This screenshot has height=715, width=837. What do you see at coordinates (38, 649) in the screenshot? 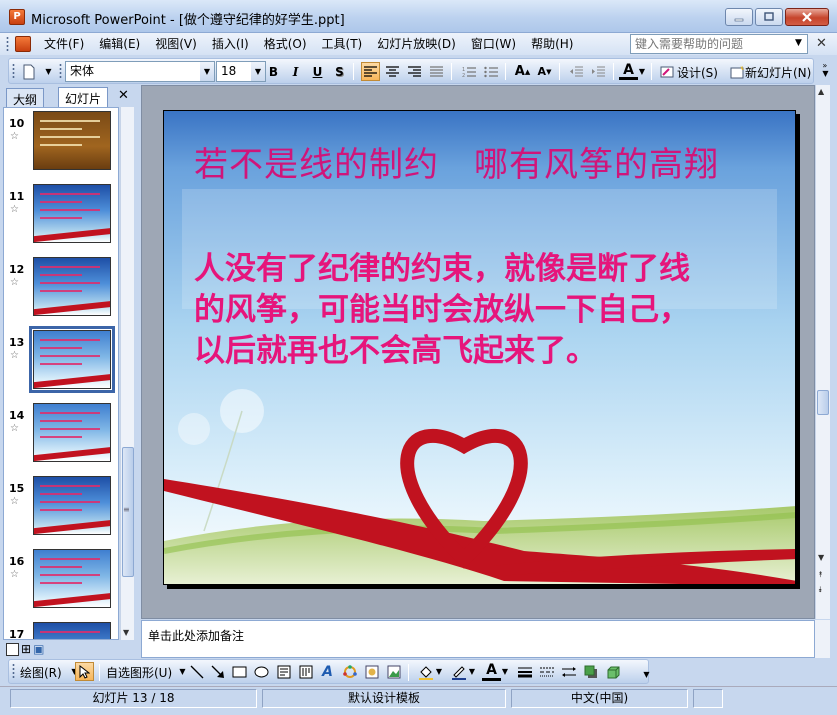
I see `slideshow-view-icon: ▣` at bounding box center [38, 649].